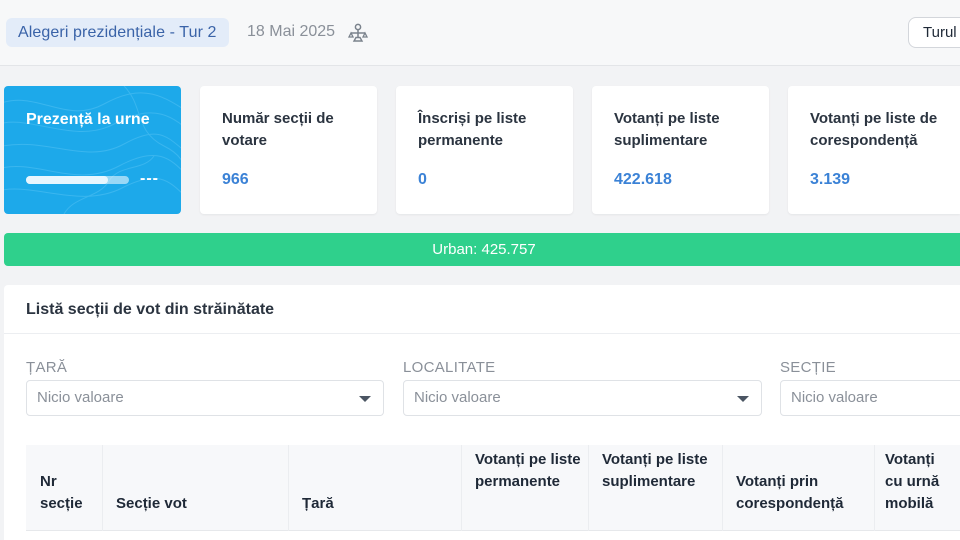 This screenshot has width=960, height=540. I want to click on locality-select: Nicio valoare, so click(582, 398).